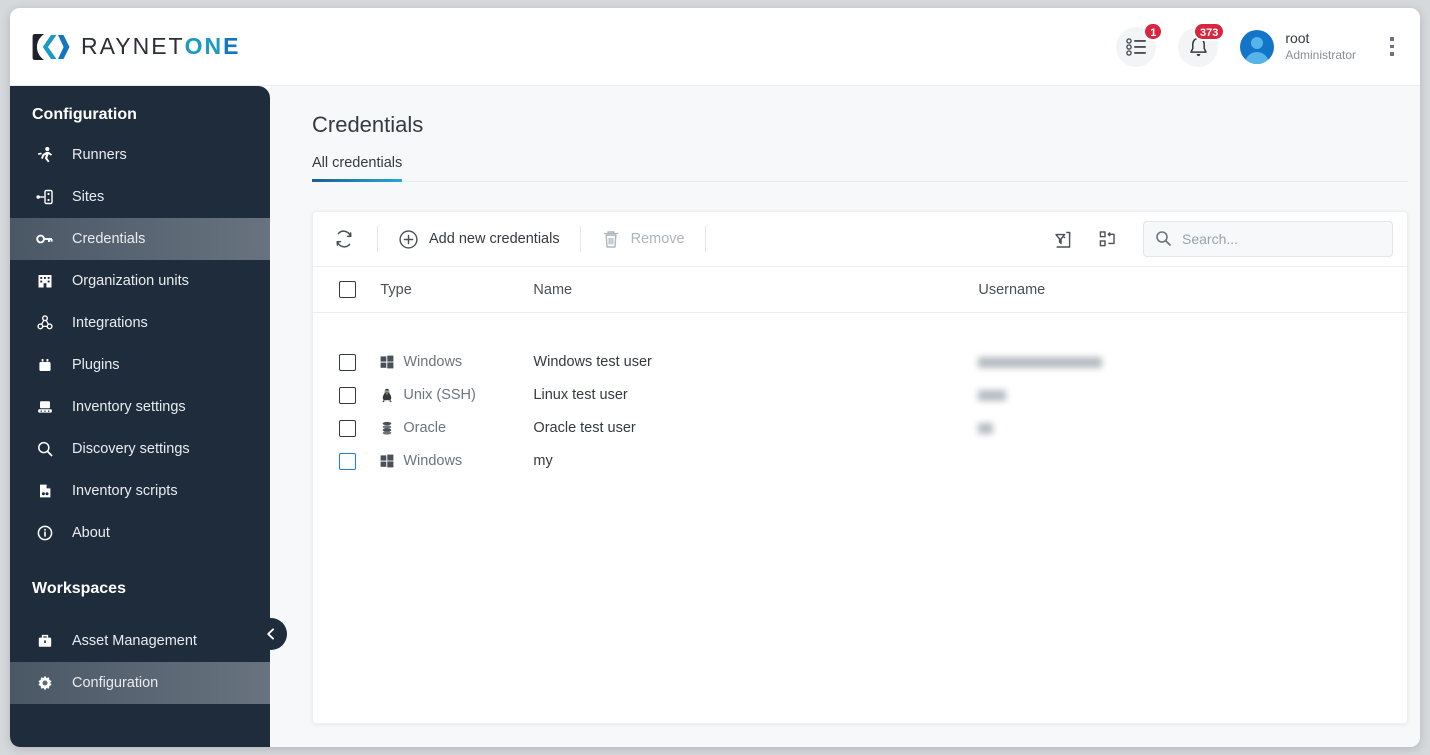  I want to click on sidebar-item-about: About, so click(140, 533).